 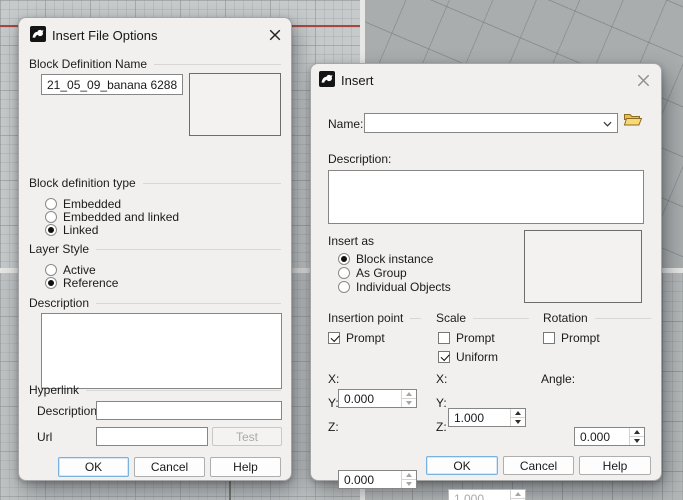 What do you see at coordinates (394, 287) in the screenshot?
I see `radio-individual-objects: Individual Objects` at bounding box center [394, 287].